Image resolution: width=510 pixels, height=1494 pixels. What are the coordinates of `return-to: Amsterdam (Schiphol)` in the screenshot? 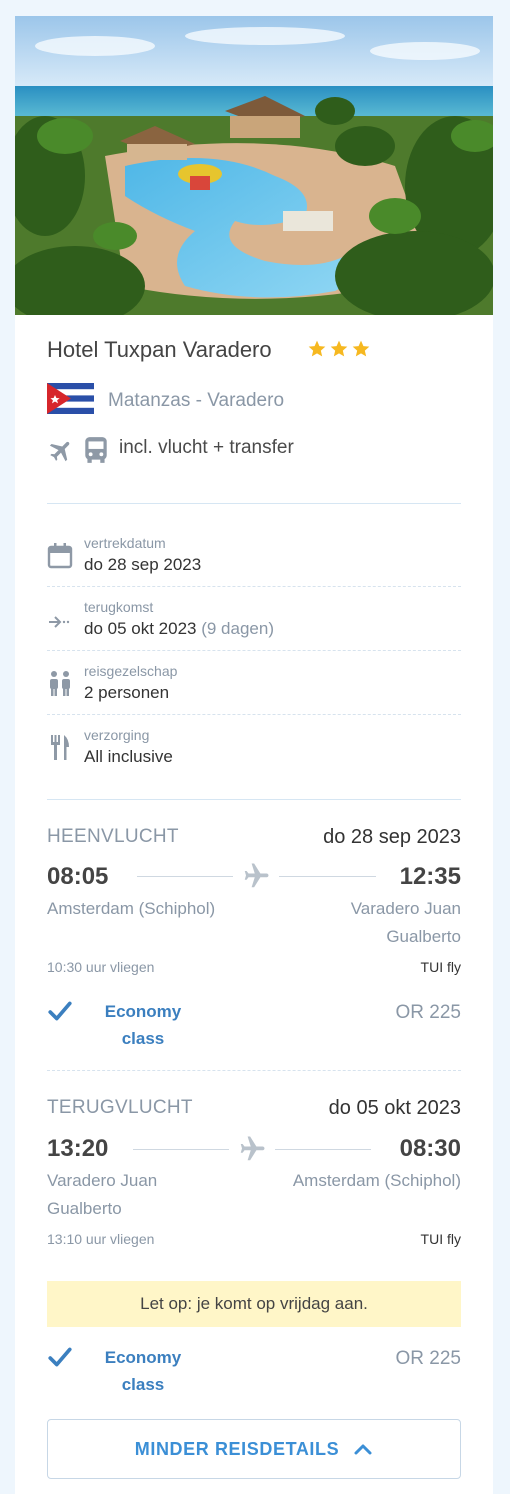 It's located at (376, 1180).